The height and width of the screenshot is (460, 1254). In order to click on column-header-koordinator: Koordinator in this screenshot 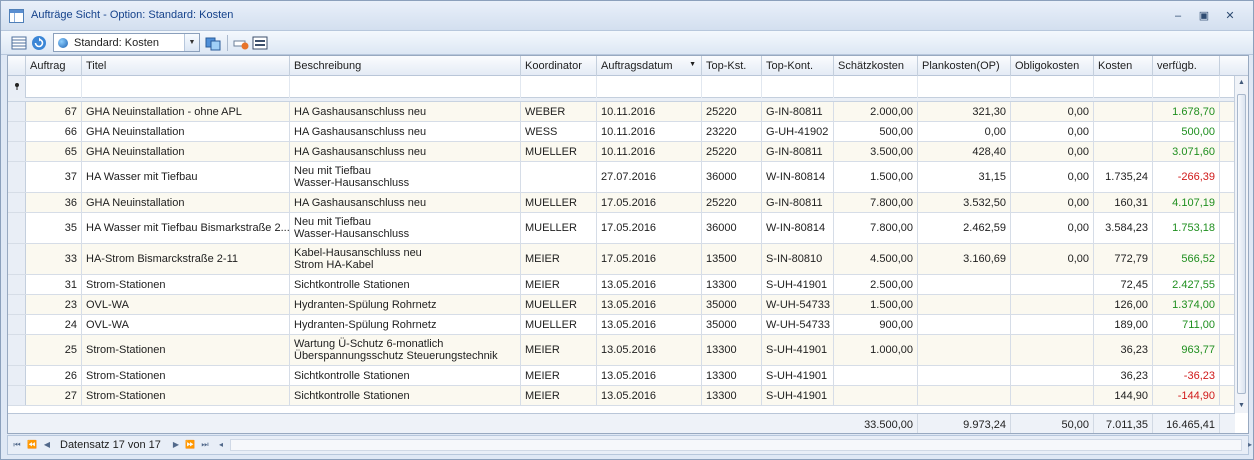, I will do `click(559, 66)`.